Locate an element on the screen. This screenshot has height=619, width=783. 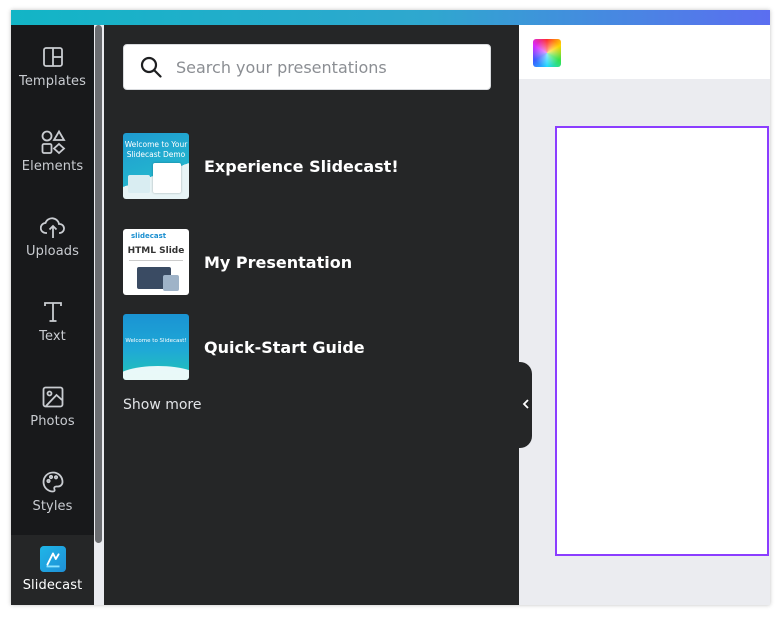
rail-item-slidecast: Slidecast is located at coordinates (52, 570).